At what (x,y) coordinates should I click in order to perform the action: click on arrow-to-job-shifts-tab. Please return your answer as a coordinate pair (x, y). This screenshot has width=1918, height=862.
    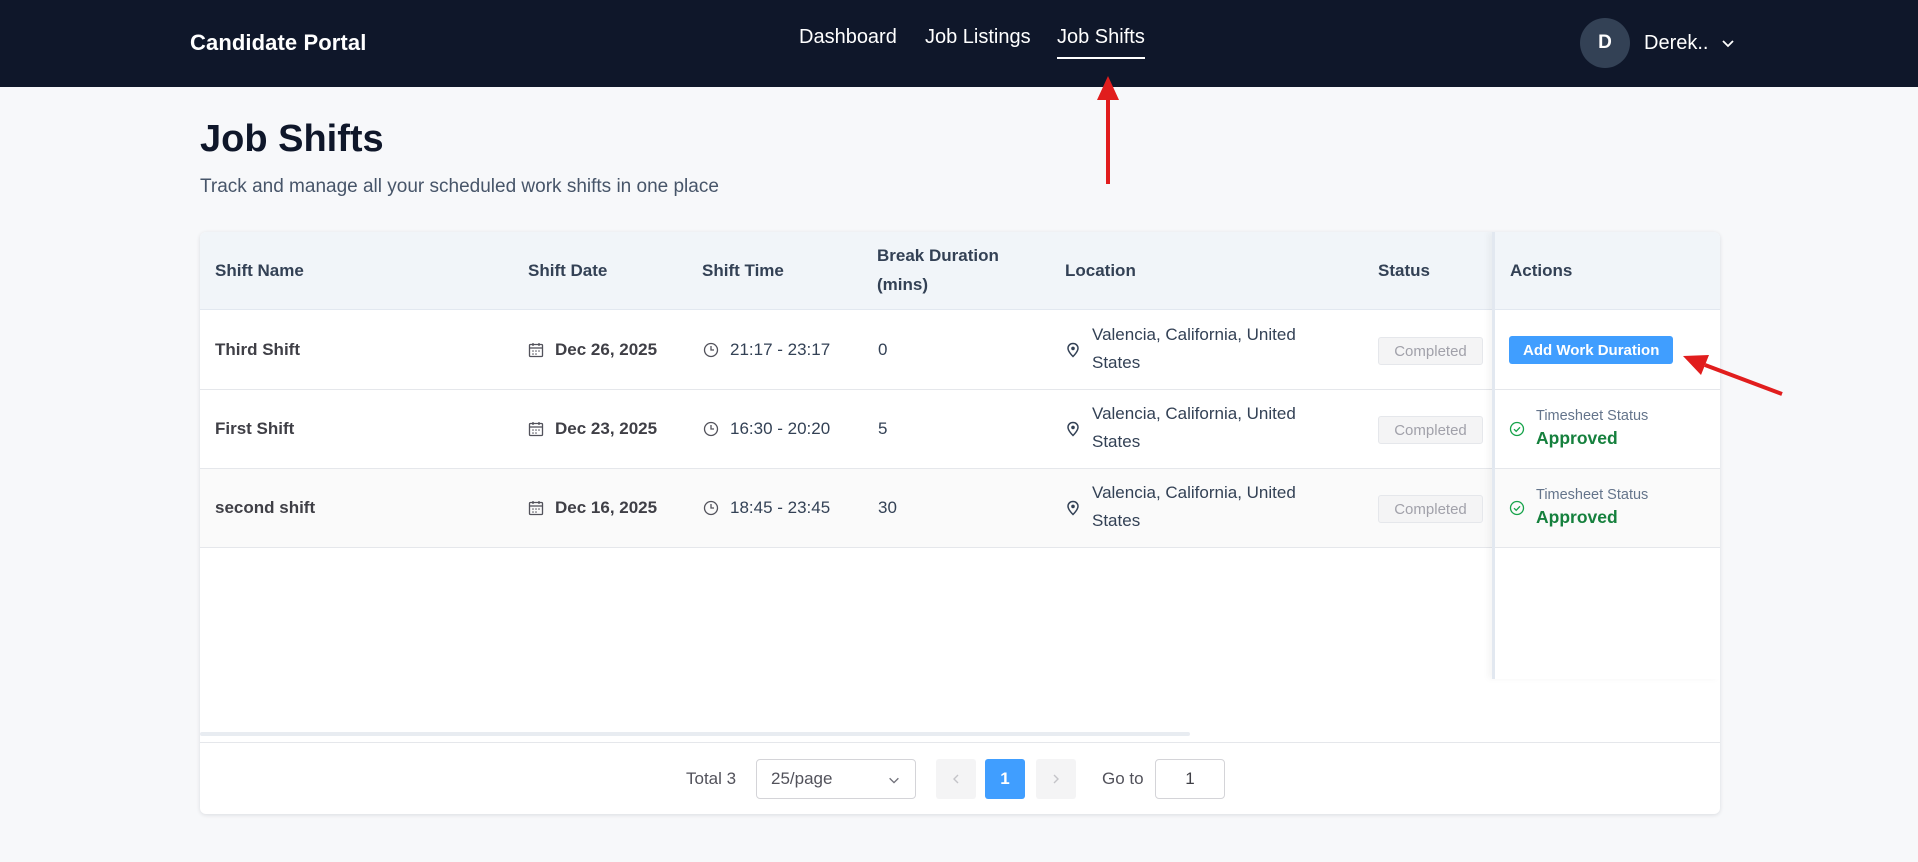
    Looking at the image, I should click on (1108, 130).